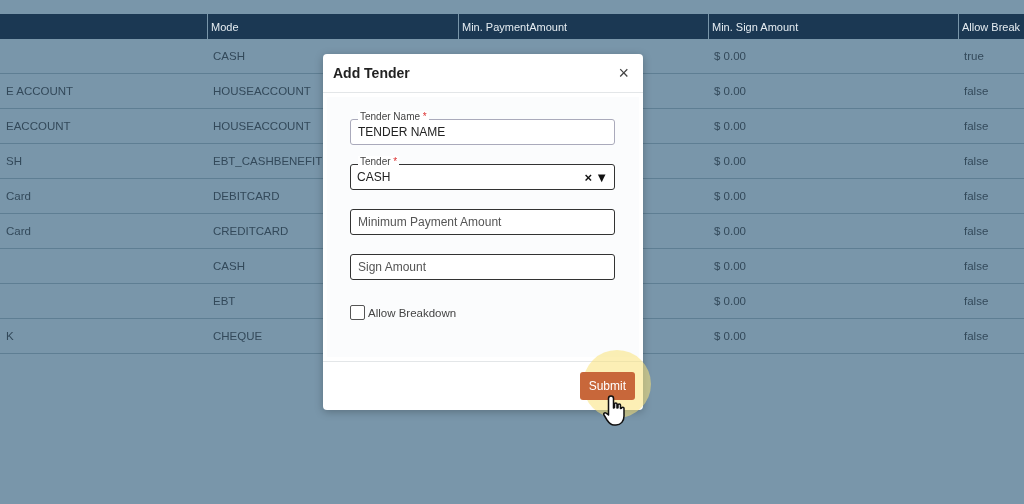 This screenshot has height=504, width=1024. Describe the element at coordinates (10, 336) in the screenshot. I see `table-cell: K` at that location.